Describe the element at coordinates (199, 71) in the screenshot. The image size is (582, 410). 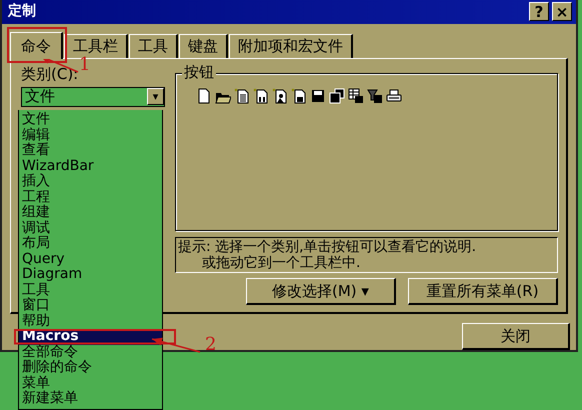
I see `group-title: 按钮` at that location.